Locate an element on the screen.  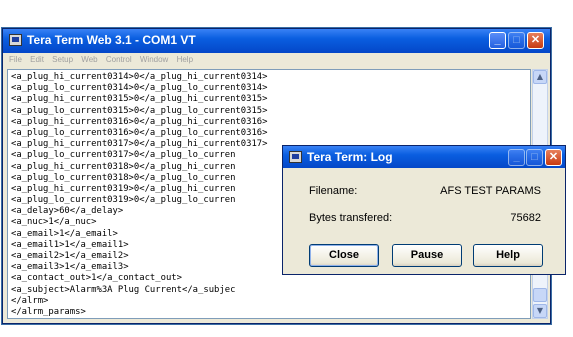
scroll-up-icon: ▲ is located at coordinates (540, 77).